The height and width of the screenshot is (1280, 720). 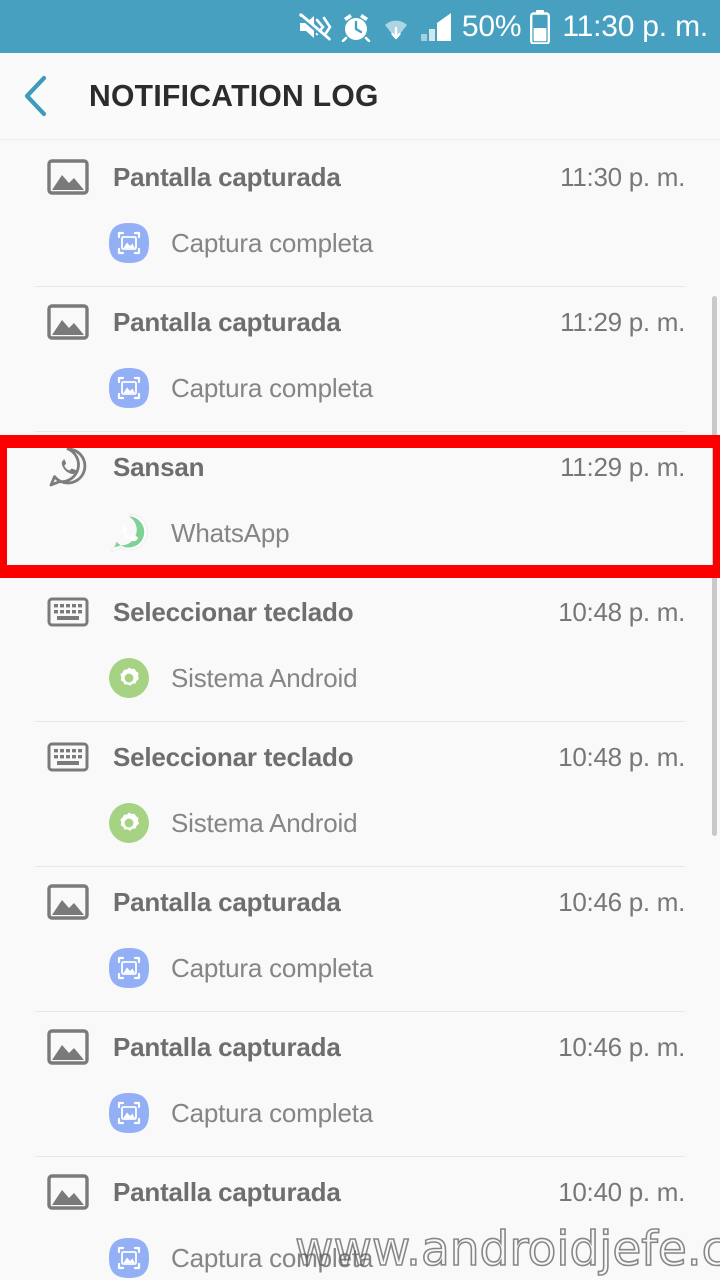 What do you see at coordinates (491, 26) in the screenshot?
I see `battery-percent-label: 50%` at bounding box center [491, 26].